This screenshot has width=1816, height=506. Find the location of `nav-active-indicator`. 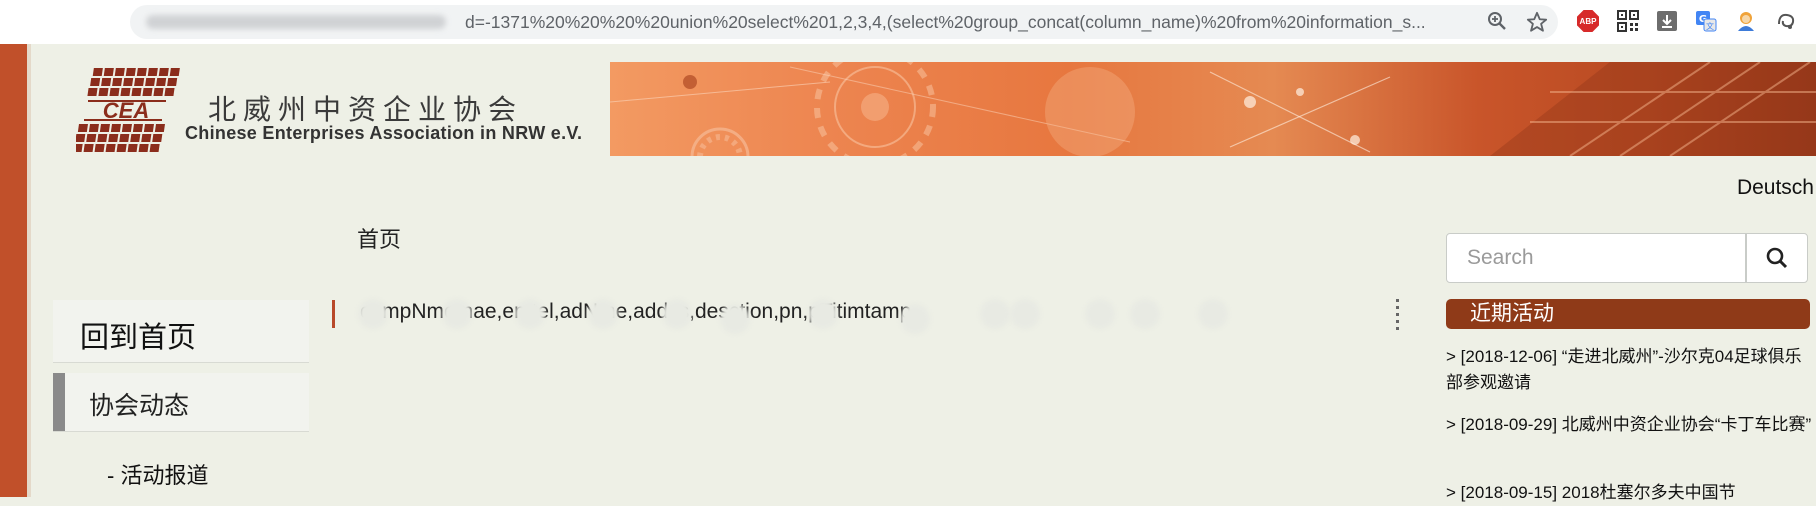

nav-active-indicator is located at coordinates (59, 402).